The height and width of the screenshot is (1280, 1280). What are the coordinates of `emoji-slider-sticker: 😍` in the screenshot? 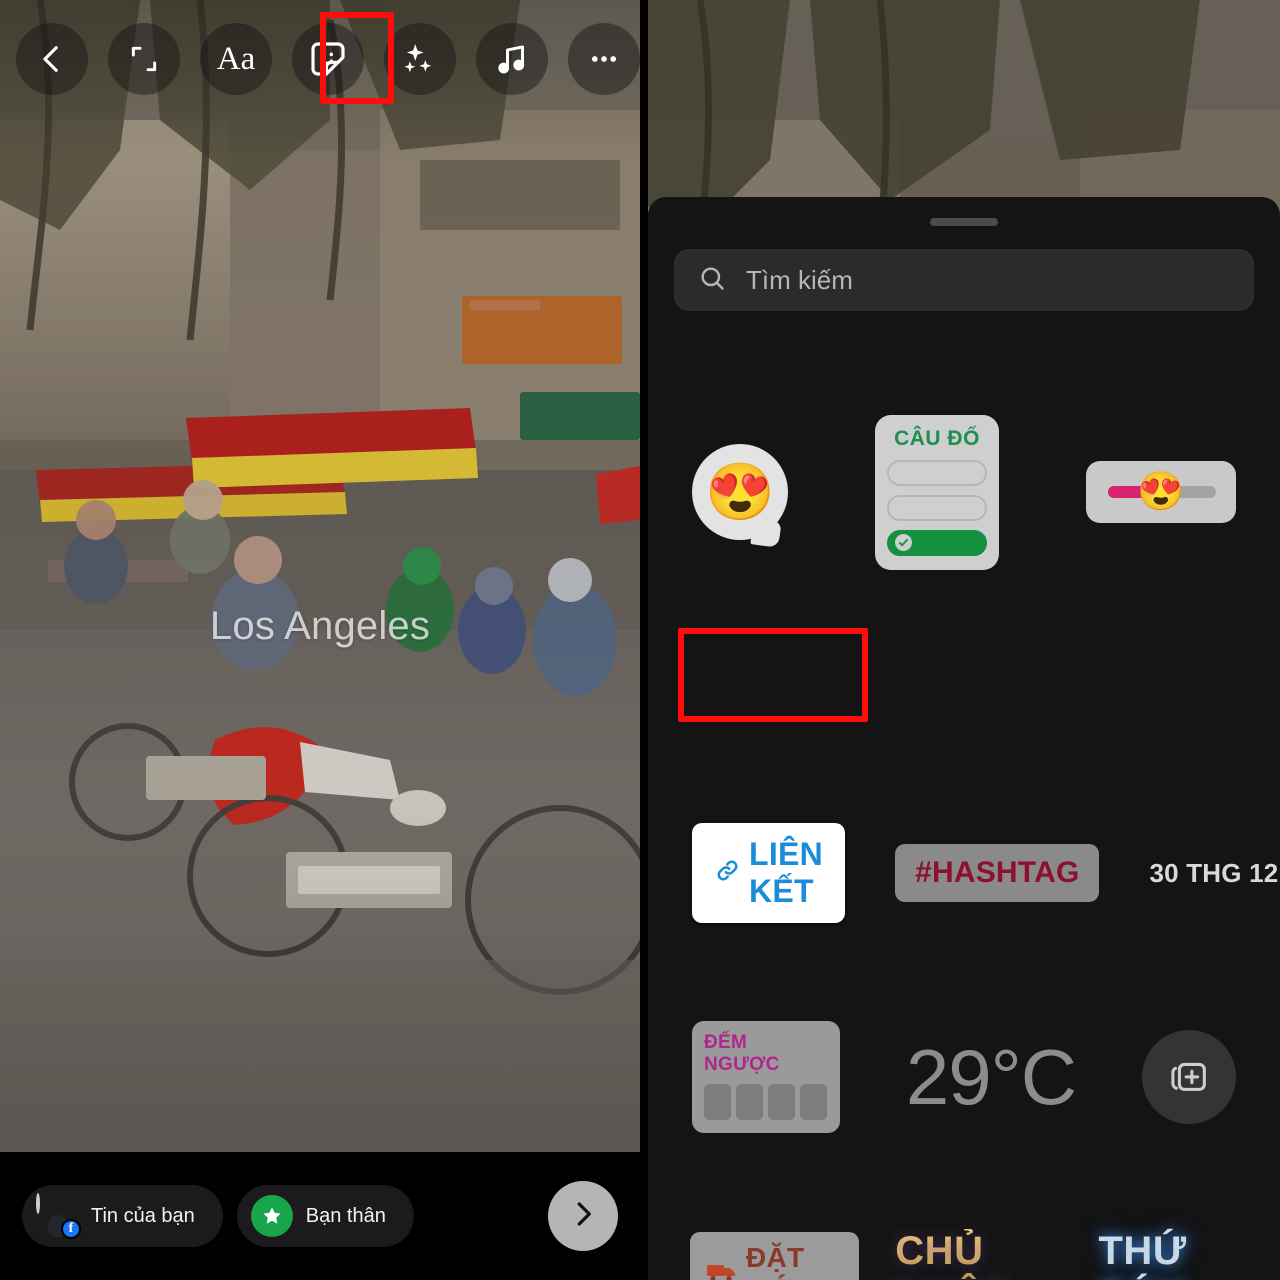 It's located at (1161, 492).